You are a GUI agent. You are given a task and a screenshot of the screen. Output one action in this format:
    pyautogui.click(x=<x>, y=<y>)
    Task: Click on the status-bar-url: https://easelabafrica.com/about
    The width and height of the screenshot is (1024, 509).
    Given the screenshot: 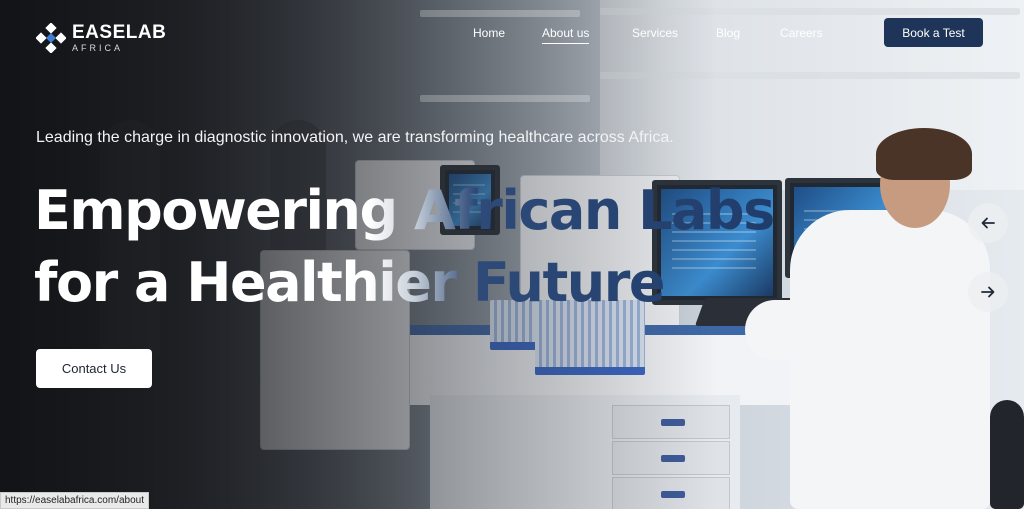 What is the action you would take?
    pyautogui.click(x=74, y=500)
    